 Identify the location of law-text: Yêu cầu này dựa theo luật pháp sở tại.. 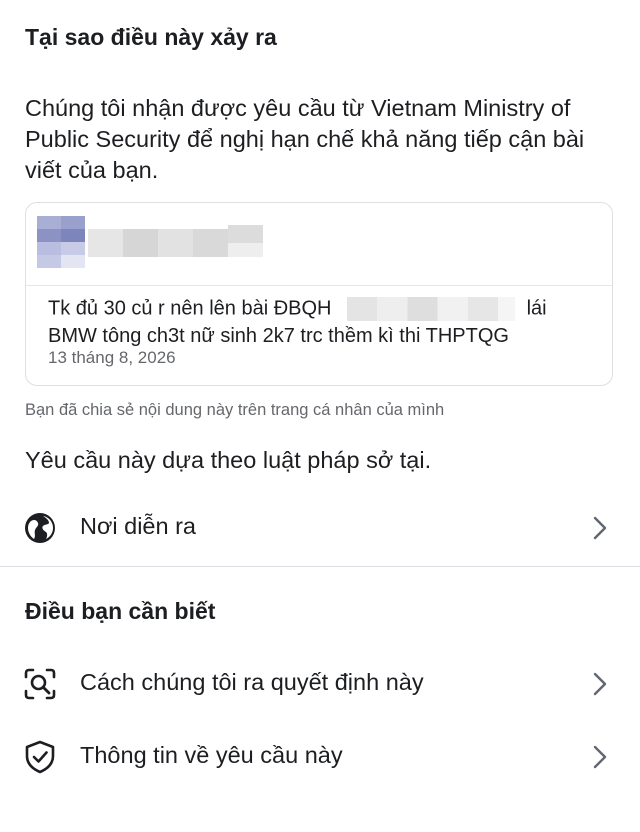
(228, 460).